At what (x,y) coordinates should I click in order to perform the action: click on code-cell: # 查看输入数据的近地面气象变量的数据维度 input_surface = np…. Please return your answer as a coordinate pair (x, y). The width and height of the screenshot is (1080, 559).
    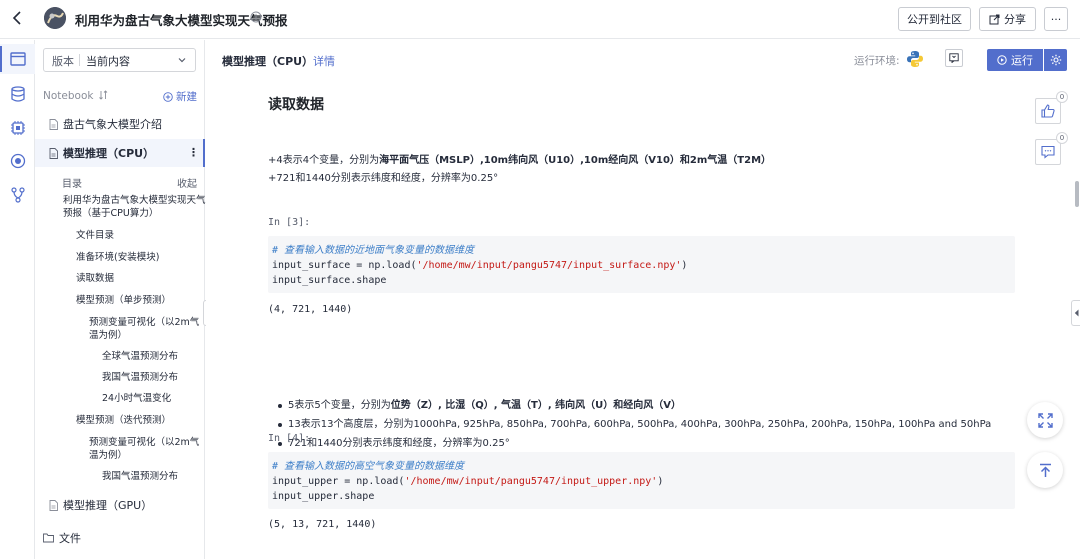
    Looking at the image, I should click on (641, 264).